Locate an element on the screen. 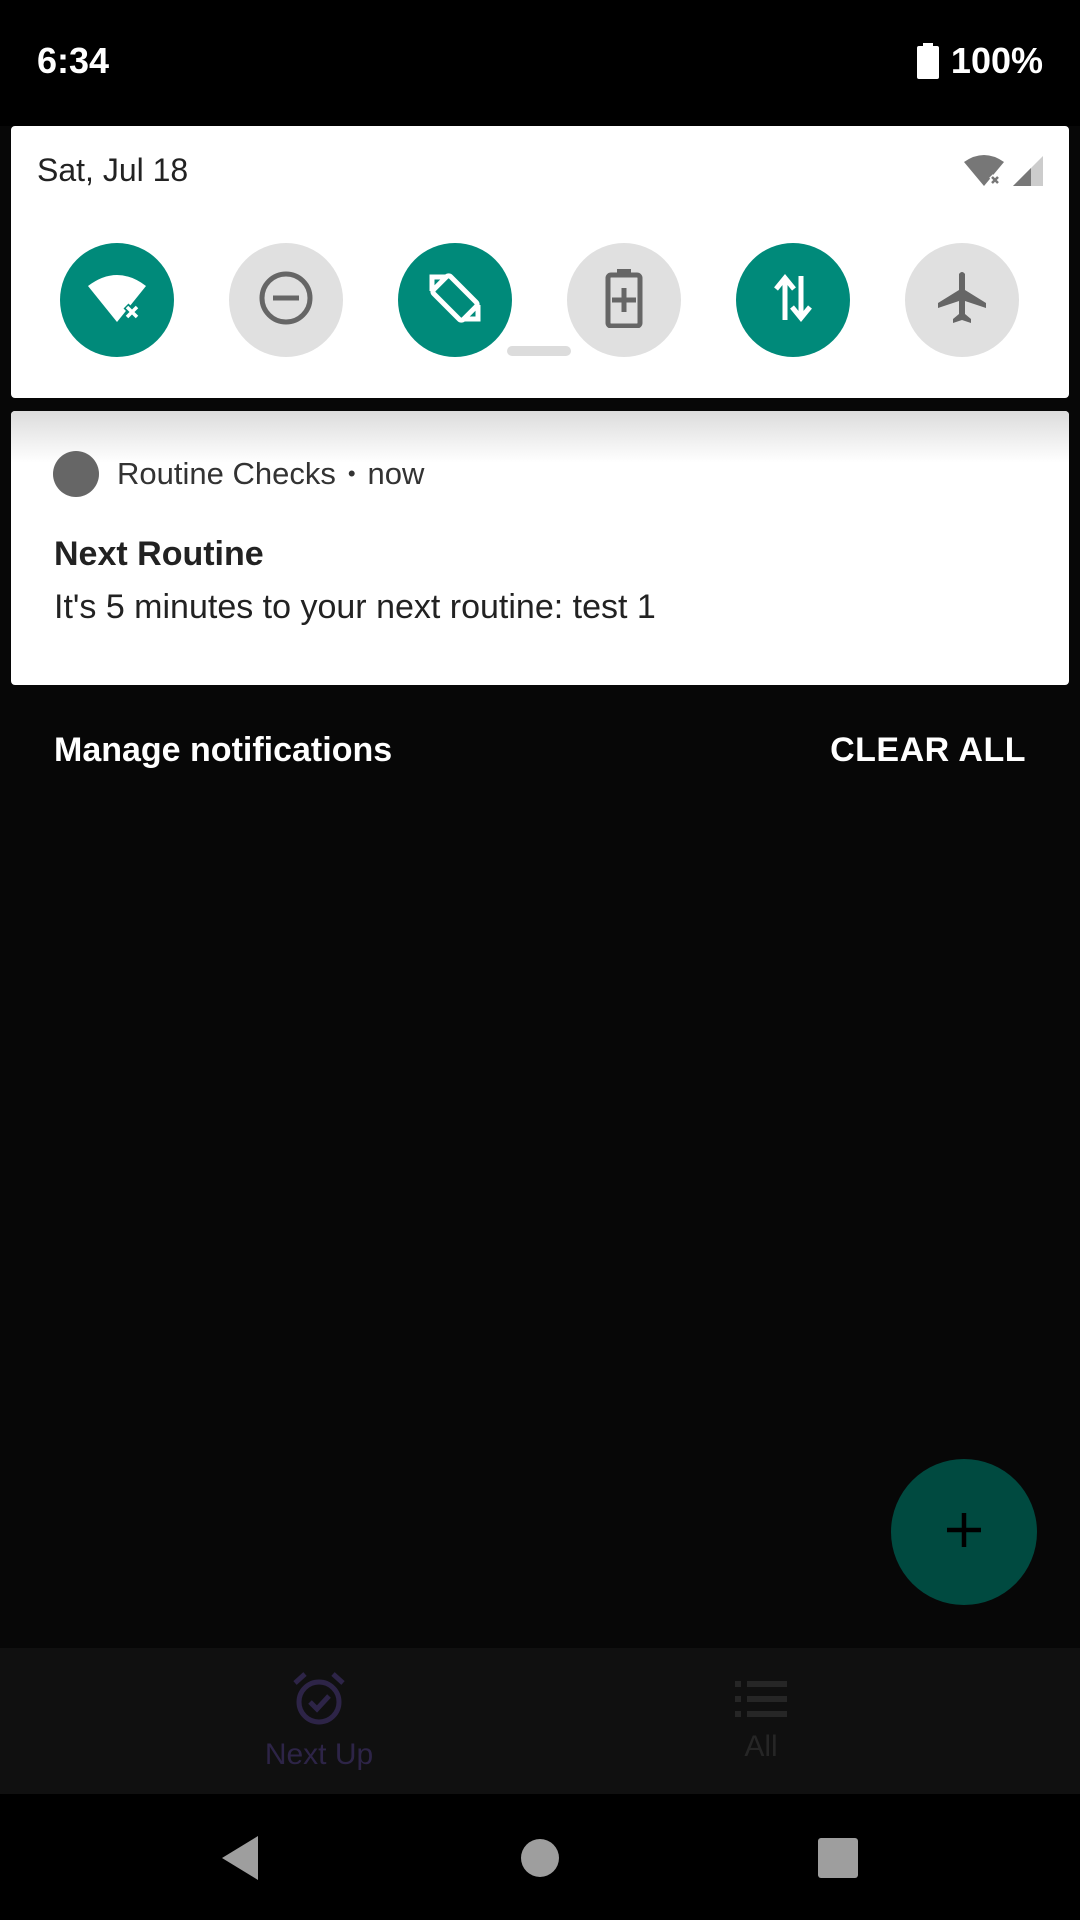 This screenshot has width=1080, height=1920. qs-status-icons is located at coordinates (1003, 173).